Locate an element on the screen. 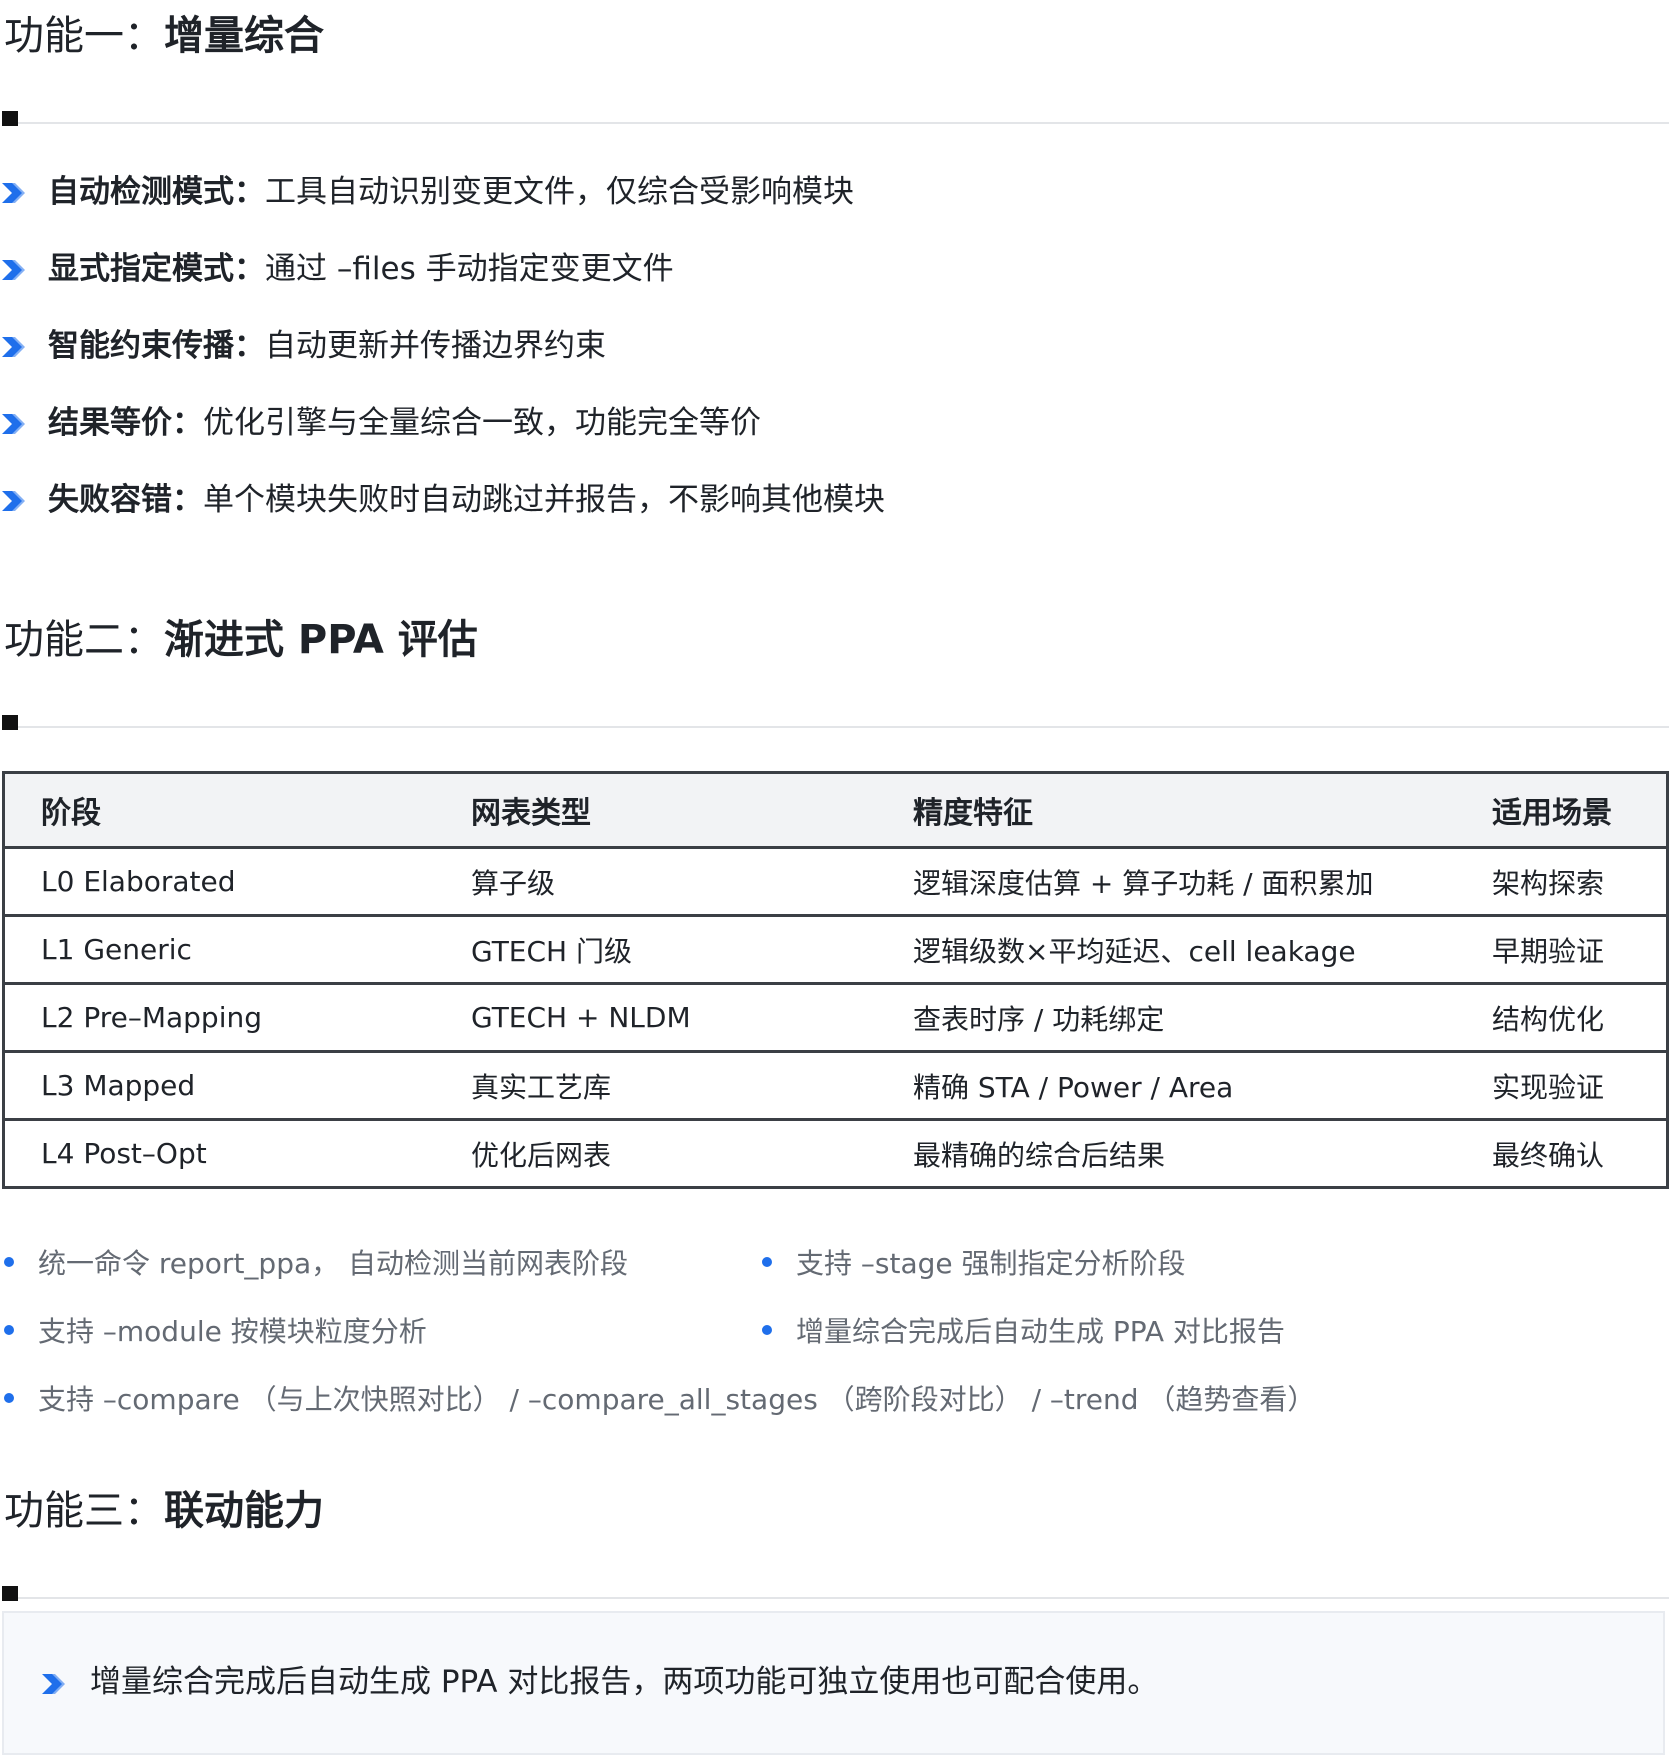 This screenshot has height=1761, width=1671. section-title-text: 增量综合 is located at coordinates (244, 36).